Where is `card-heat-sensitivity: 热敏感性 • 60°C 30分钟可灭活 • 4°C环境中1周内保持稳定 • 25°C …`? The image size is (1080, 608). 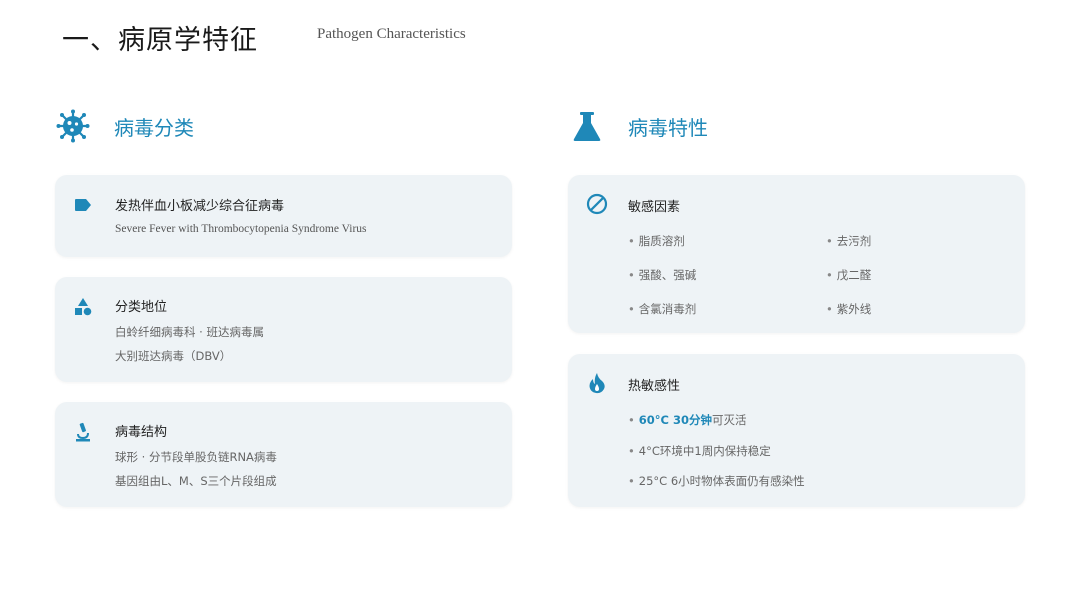
card-heat-sensitivity: 热敏感性 • 60°C 30分钟可灭活 • 4°C环境中1周内保持稳定 • 25°C … is located at coordinates (796, 430).